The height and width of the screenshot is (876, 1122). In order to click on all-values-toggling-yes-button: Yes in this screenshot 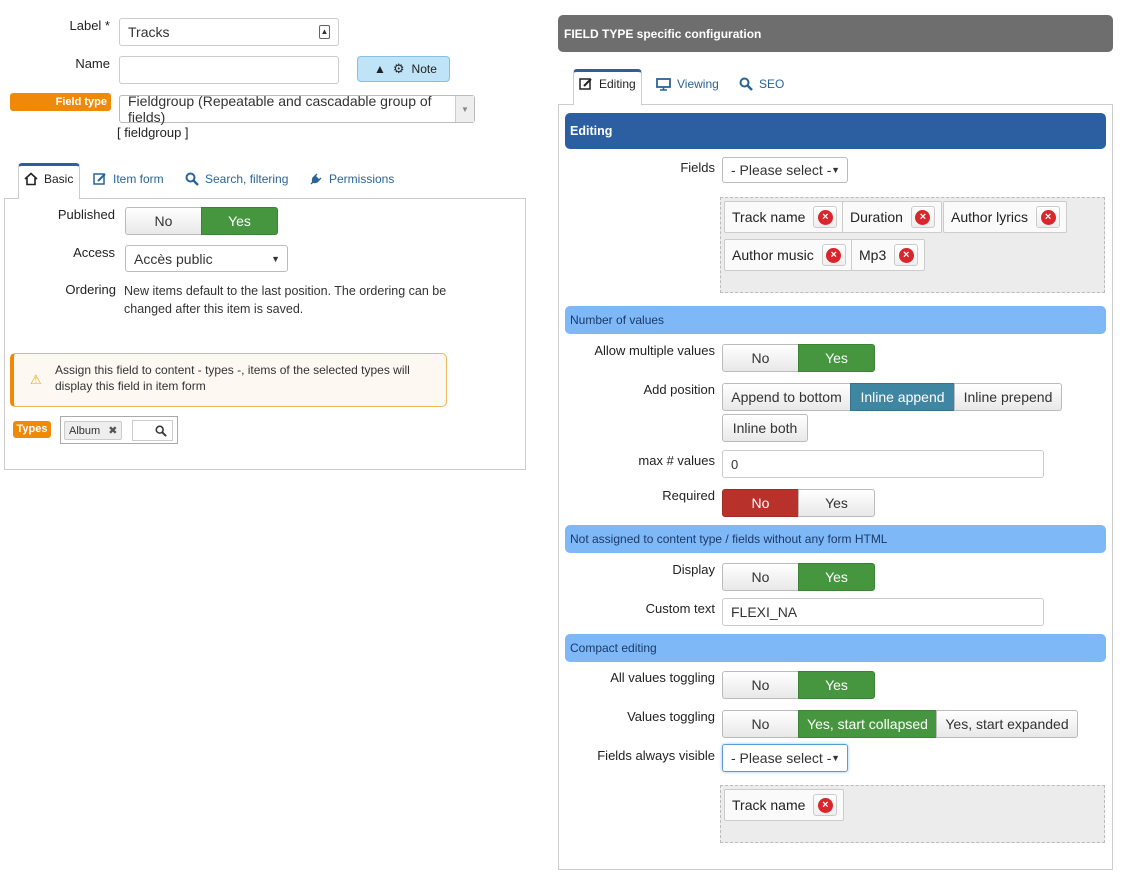, I will do `click(836, 685)`.